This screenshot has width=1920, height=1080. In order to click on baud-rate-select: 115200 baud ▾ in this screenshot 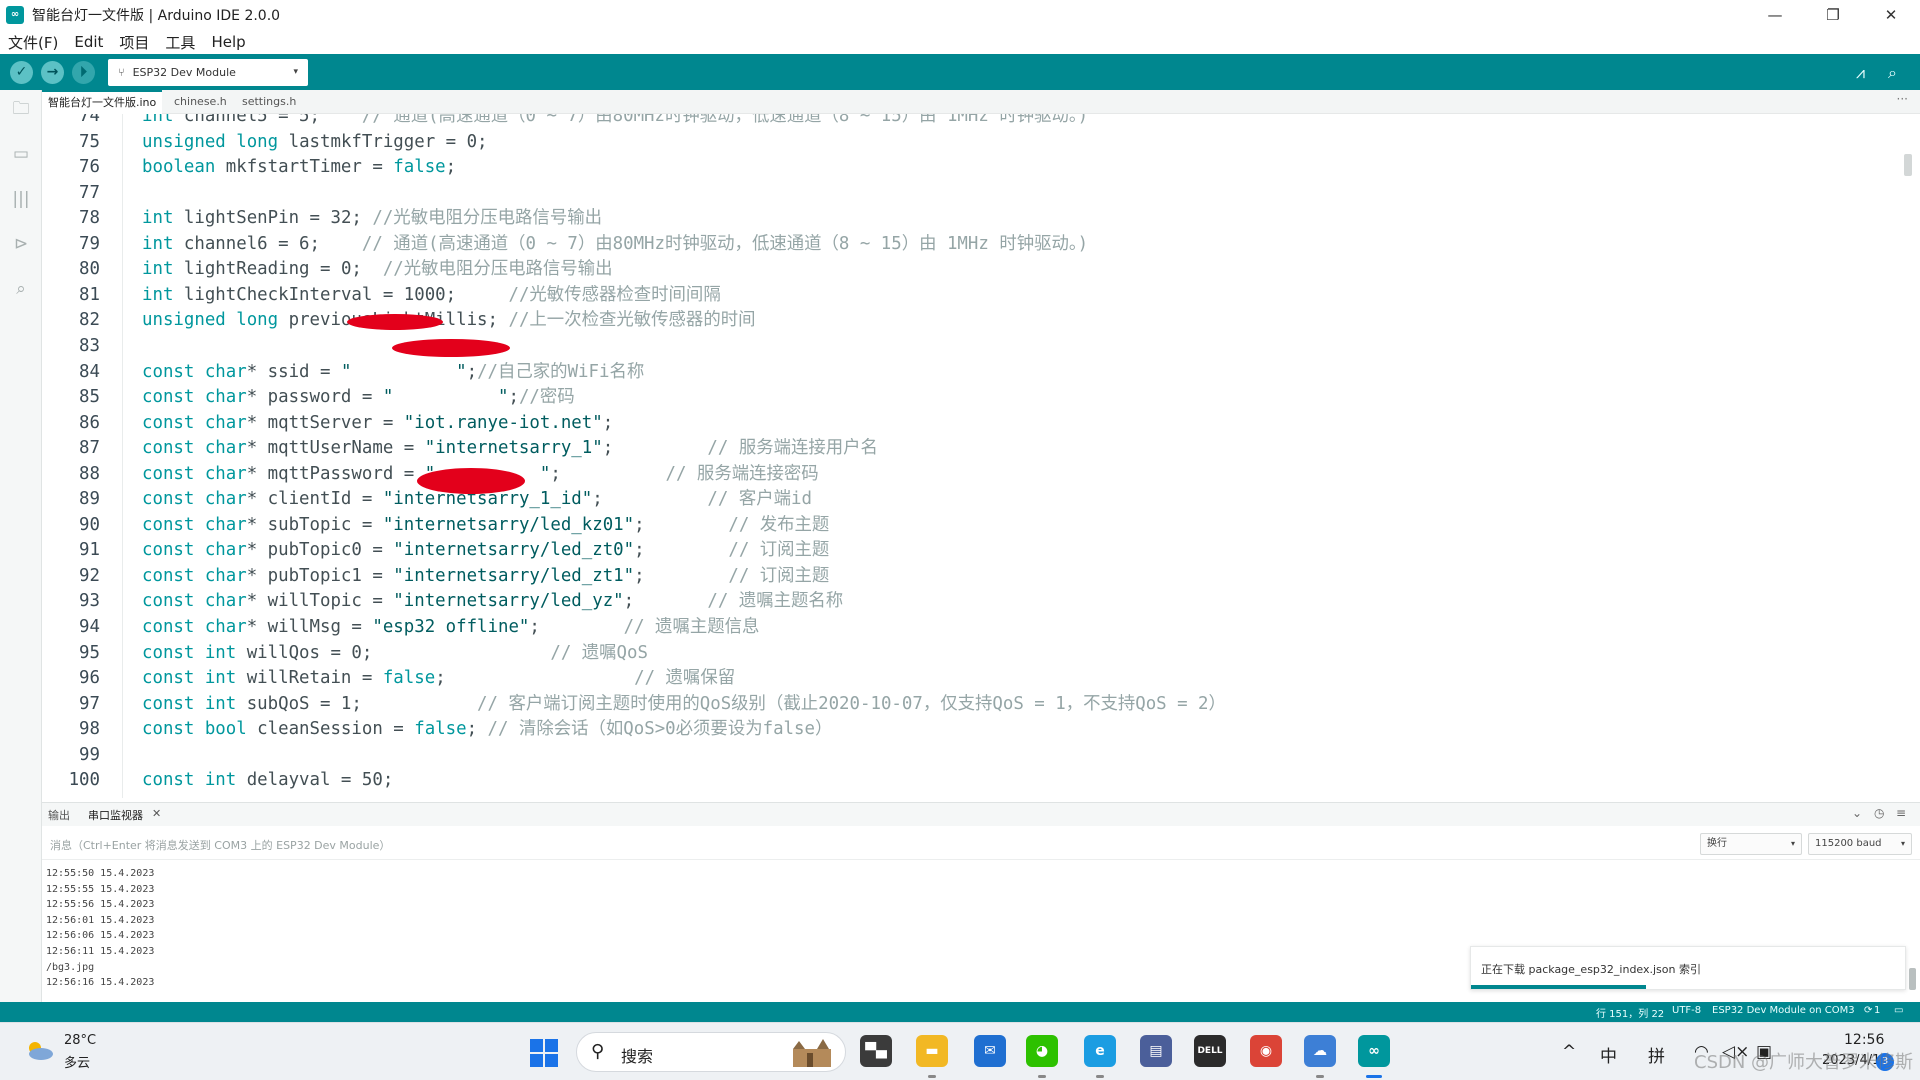, I will do `click(1860, 844)`.